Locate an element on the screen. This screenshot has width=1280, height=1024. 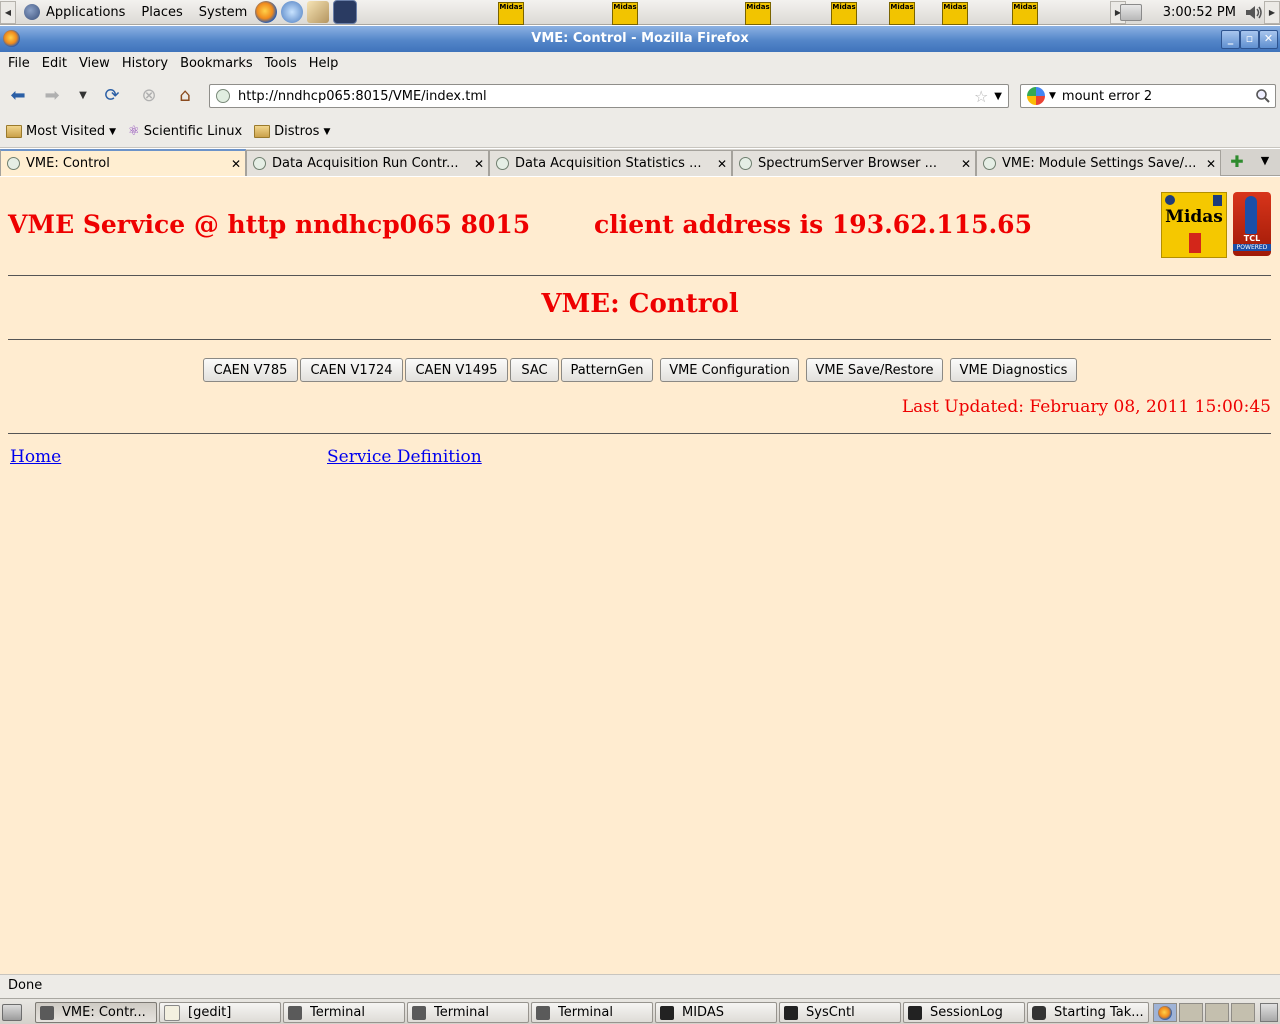
midas-icon is located at coordinates (667, 1012).